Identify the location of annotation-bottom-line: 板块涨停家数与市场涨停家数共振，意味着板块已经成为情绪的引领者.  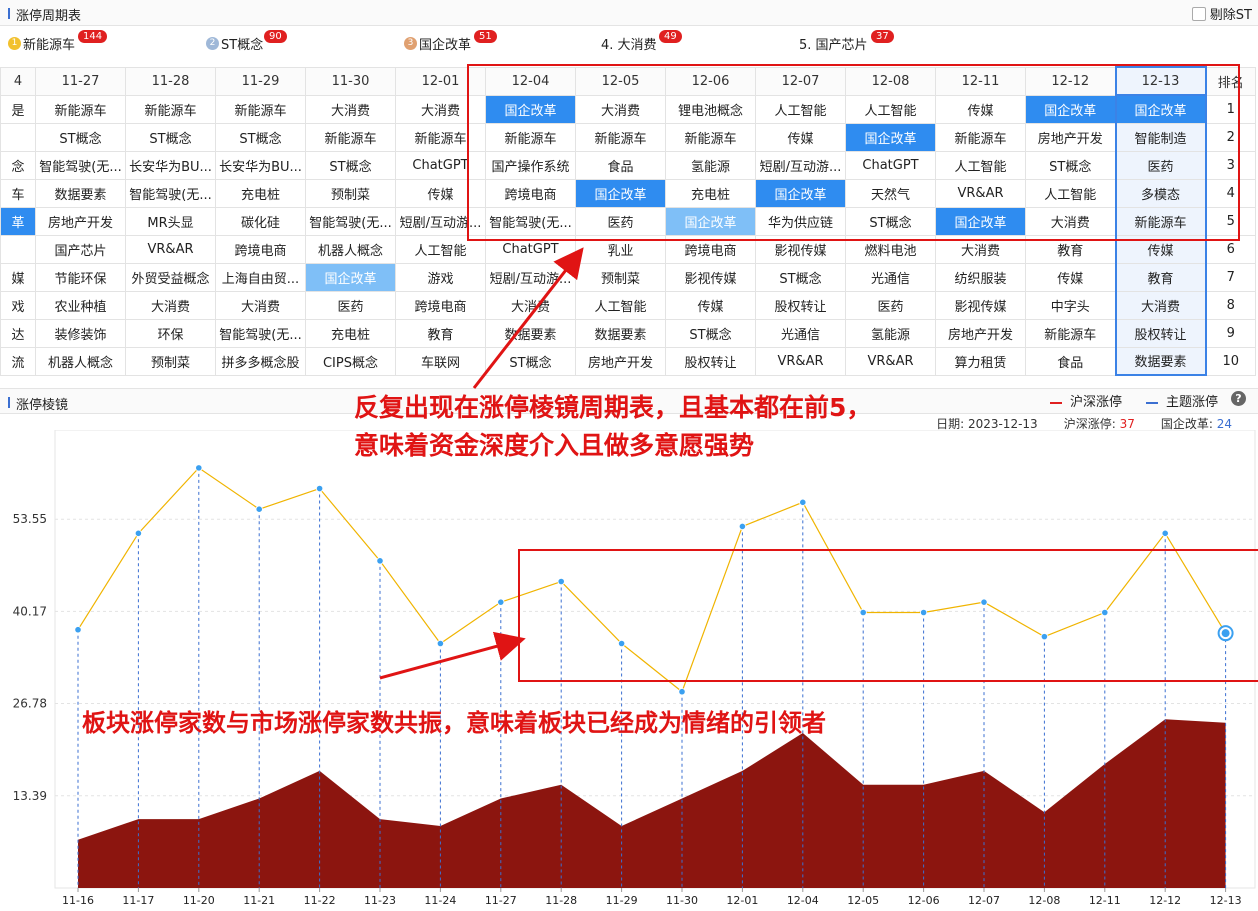
(454, 723).